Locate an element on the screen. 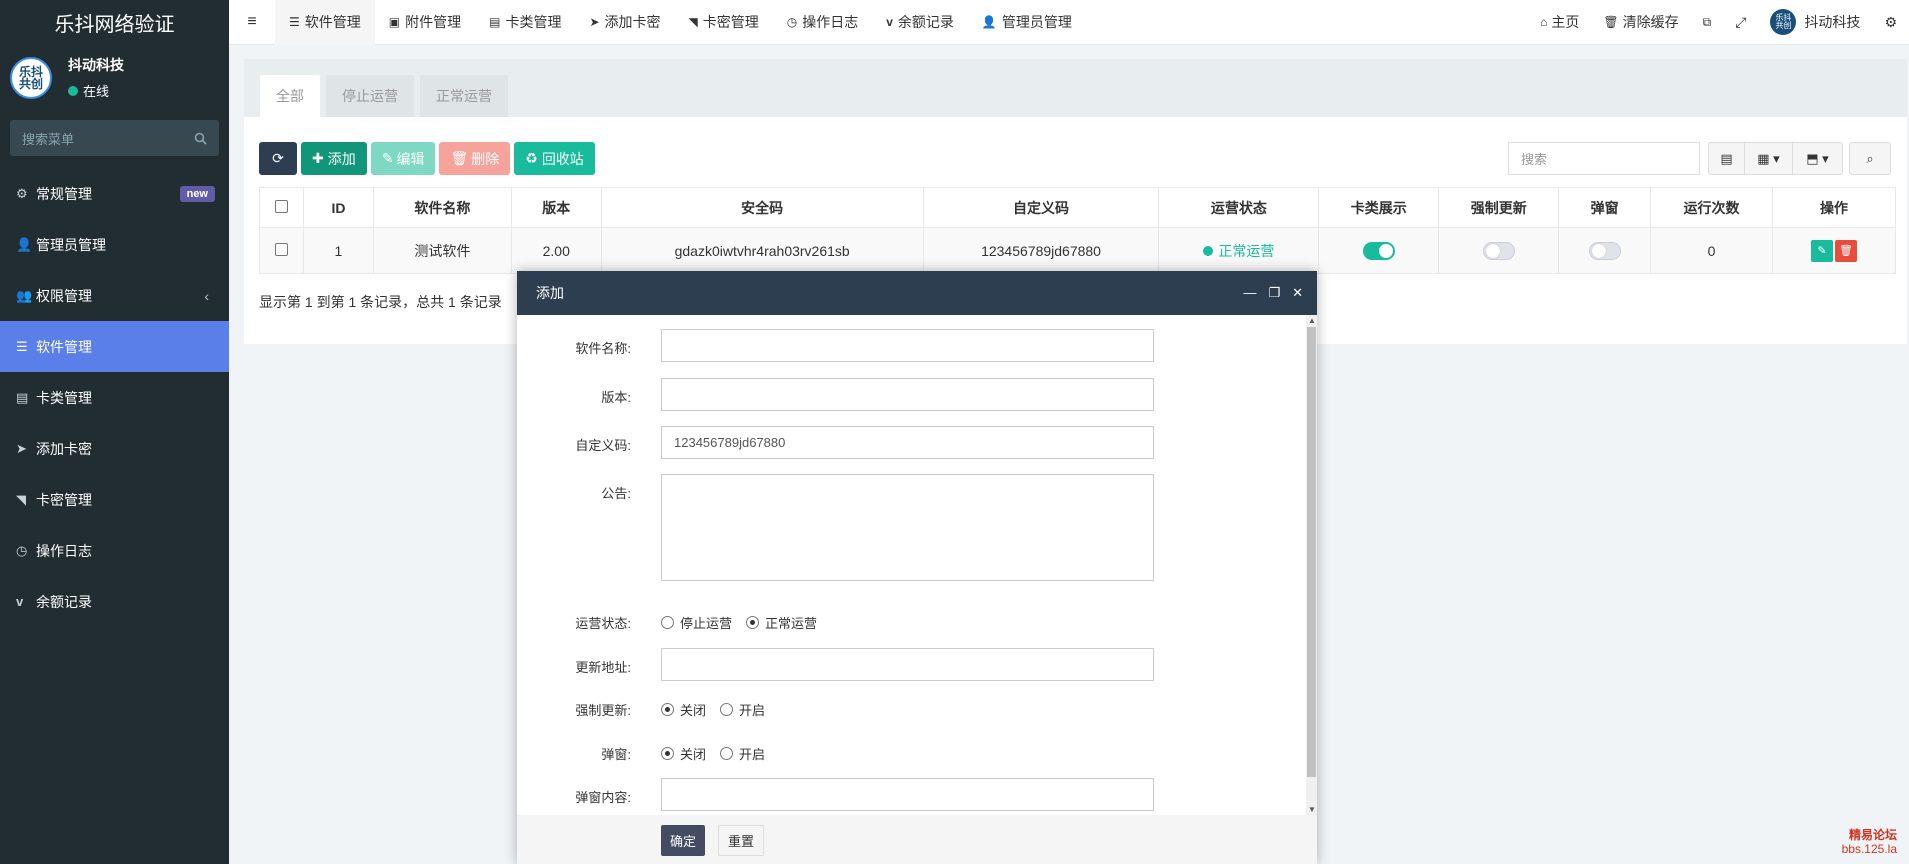  scrollbar-thumb is located at coordinates (1311, 552).